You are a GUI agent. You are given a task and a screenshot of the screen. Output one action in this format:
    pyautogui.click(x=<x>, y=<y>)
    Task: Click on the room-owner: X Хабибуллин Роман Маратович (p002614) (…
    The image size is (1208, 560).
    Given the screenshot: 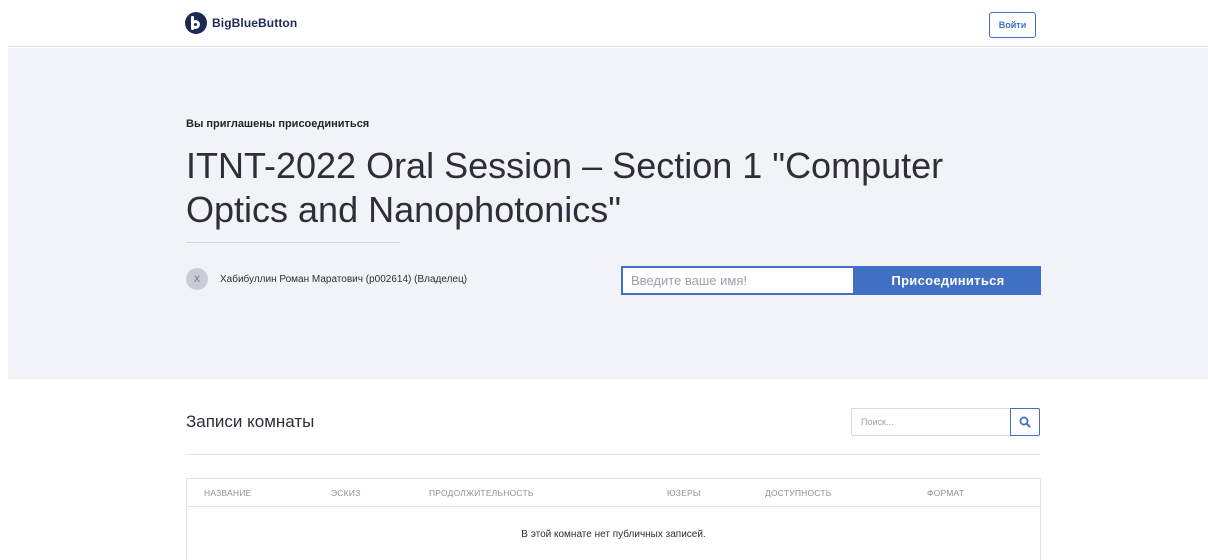 What is the action you would take?
    pyautogui.click(x=326, y=279)
    